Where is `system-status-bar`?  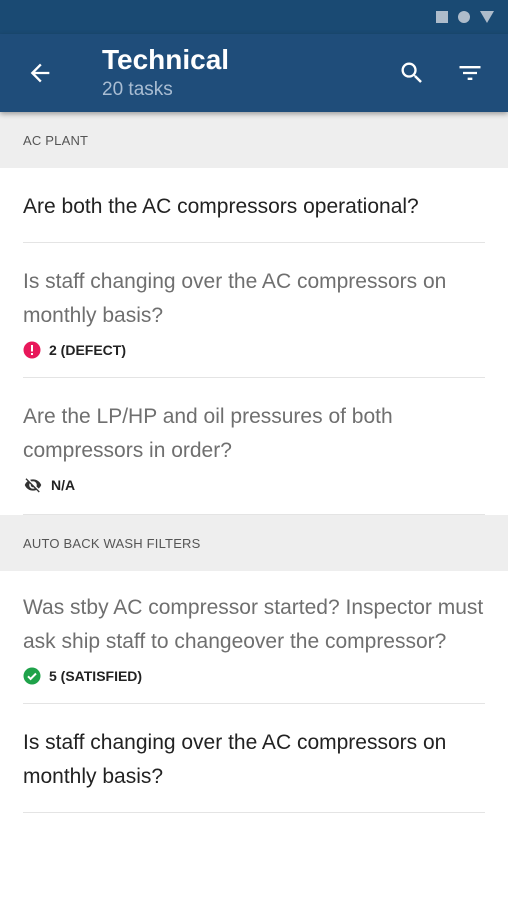 system-status-bar is located at coordinates (254, 17).